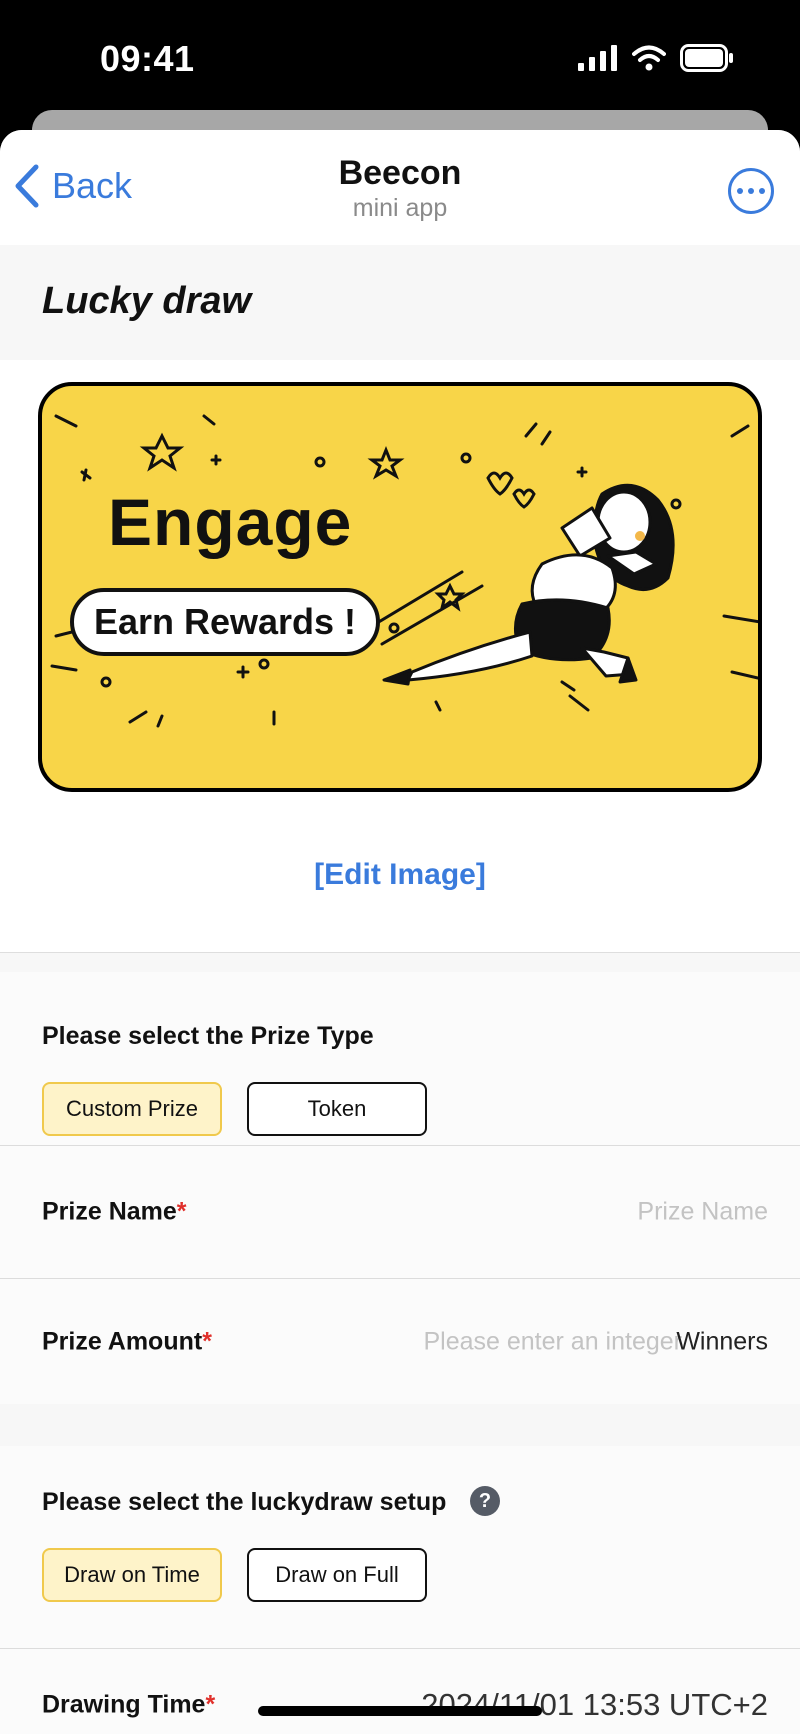 The image size is (800, 1734). What do you see at coordinates (147, 58) in the screenshot?
I see `status-time: 09:41` at bounding box center [147, 58].